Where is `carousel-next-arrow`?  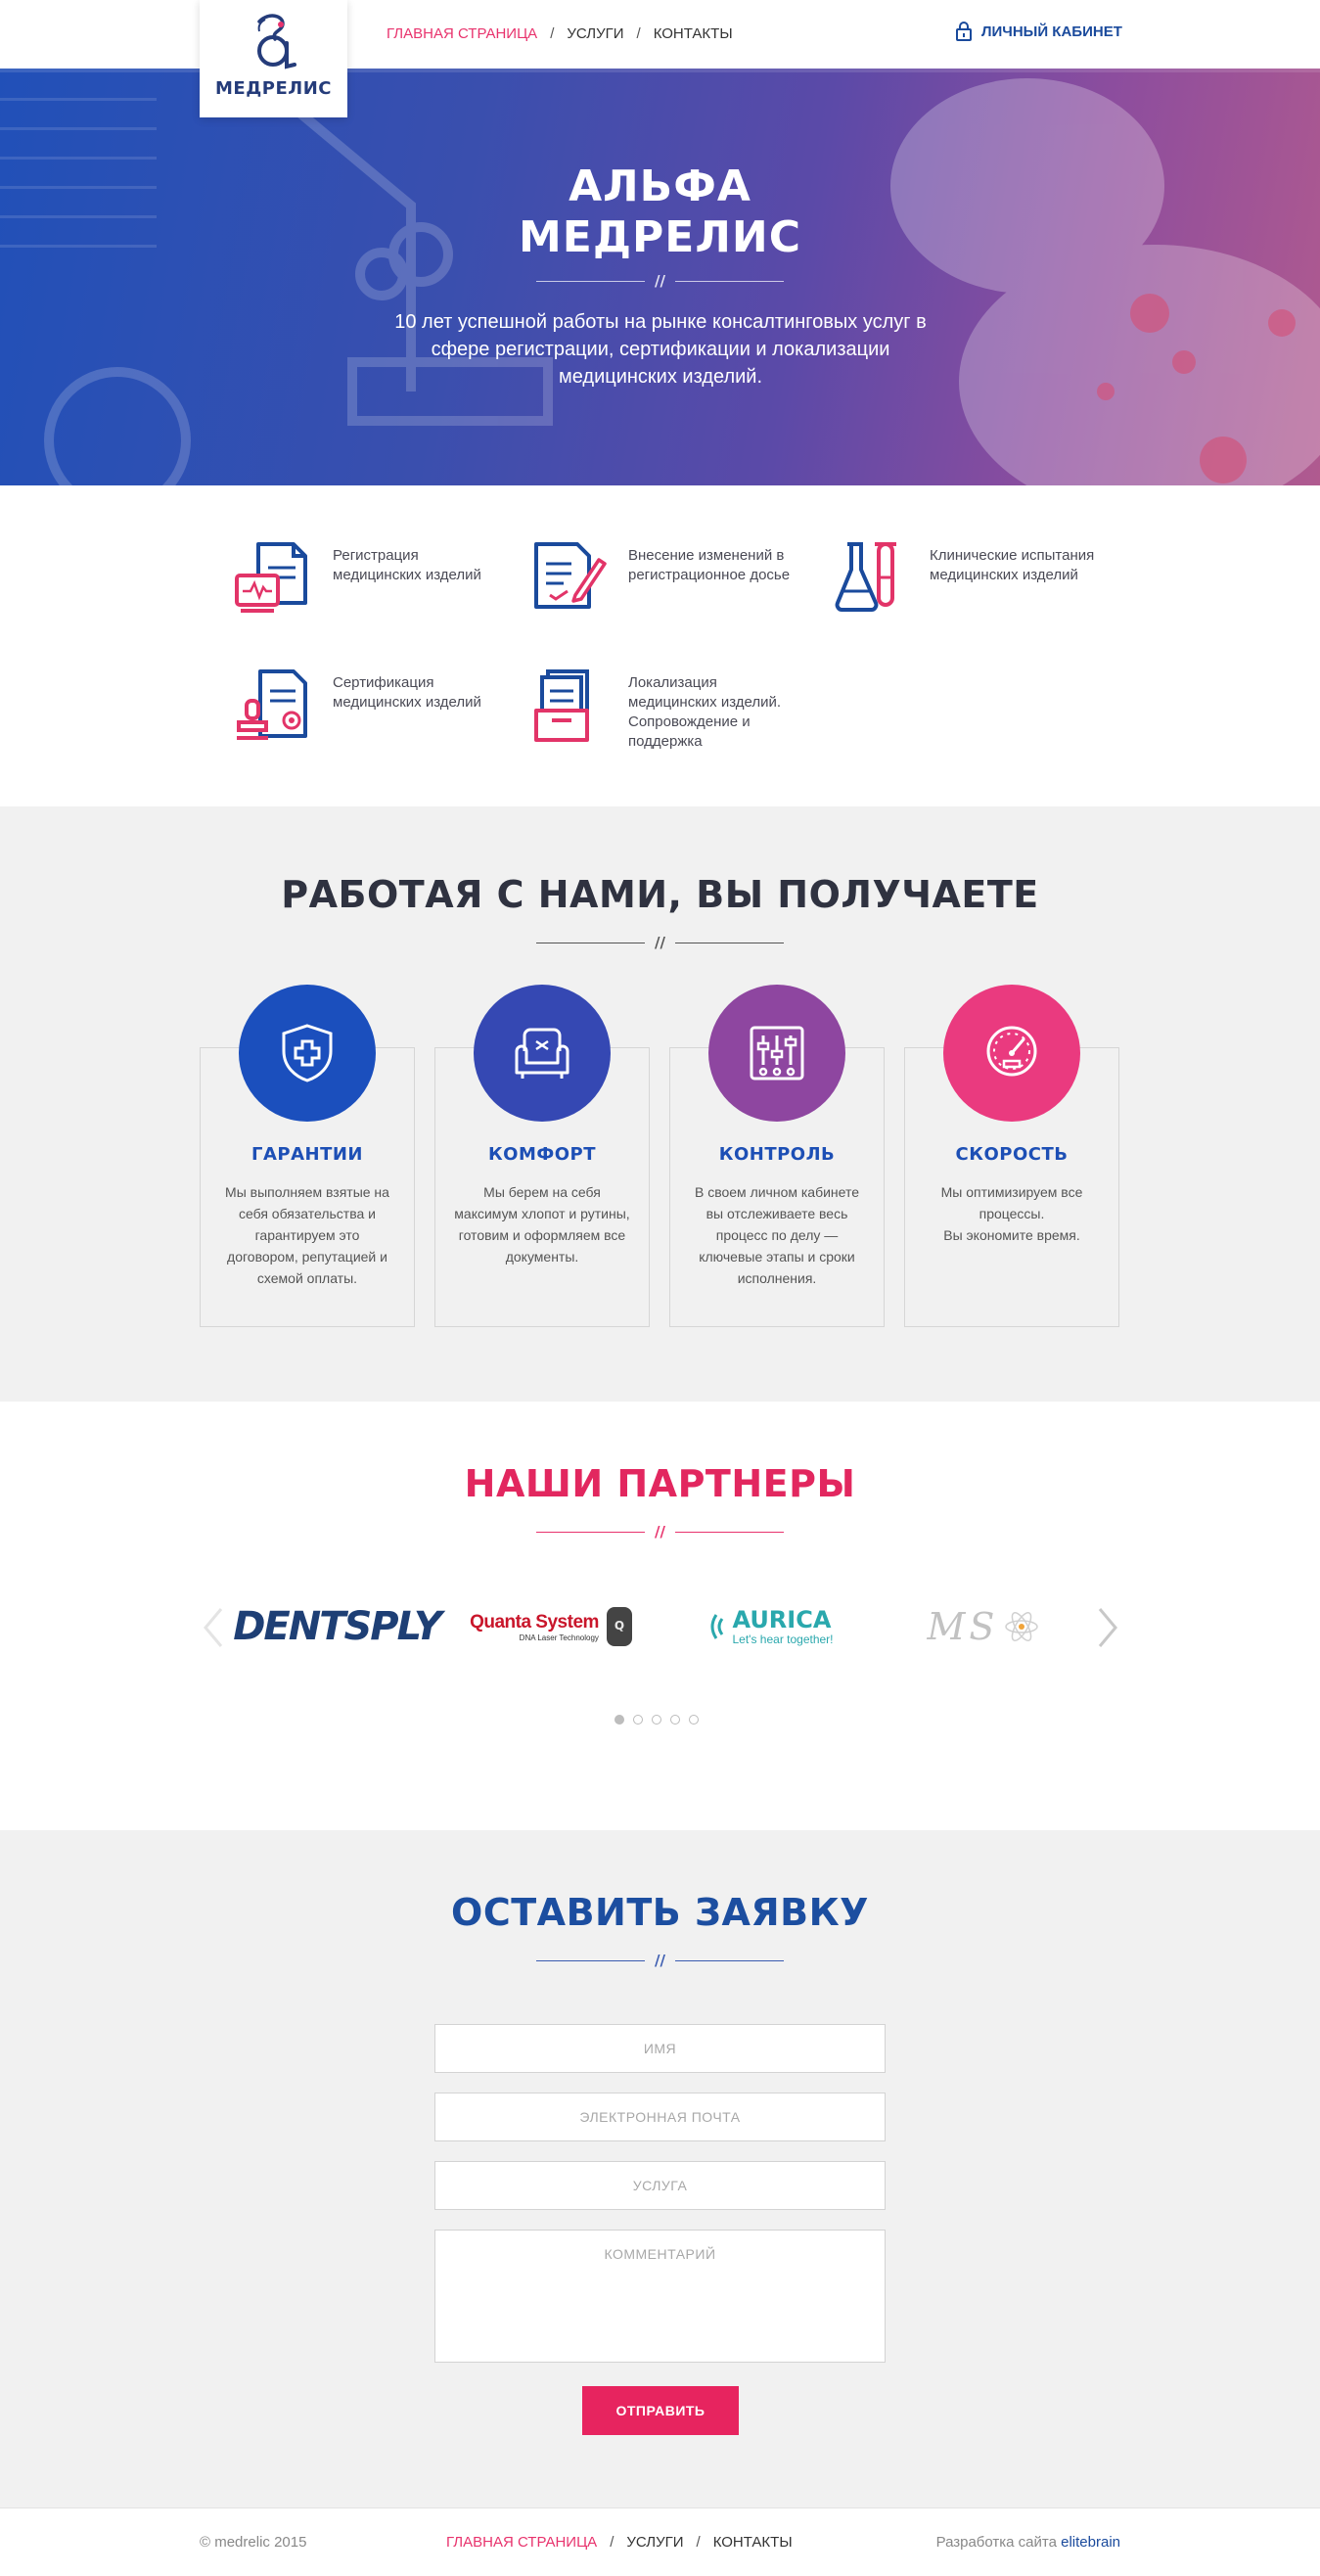
carousel-next-arrow is located at coordinates (1106, 1627).